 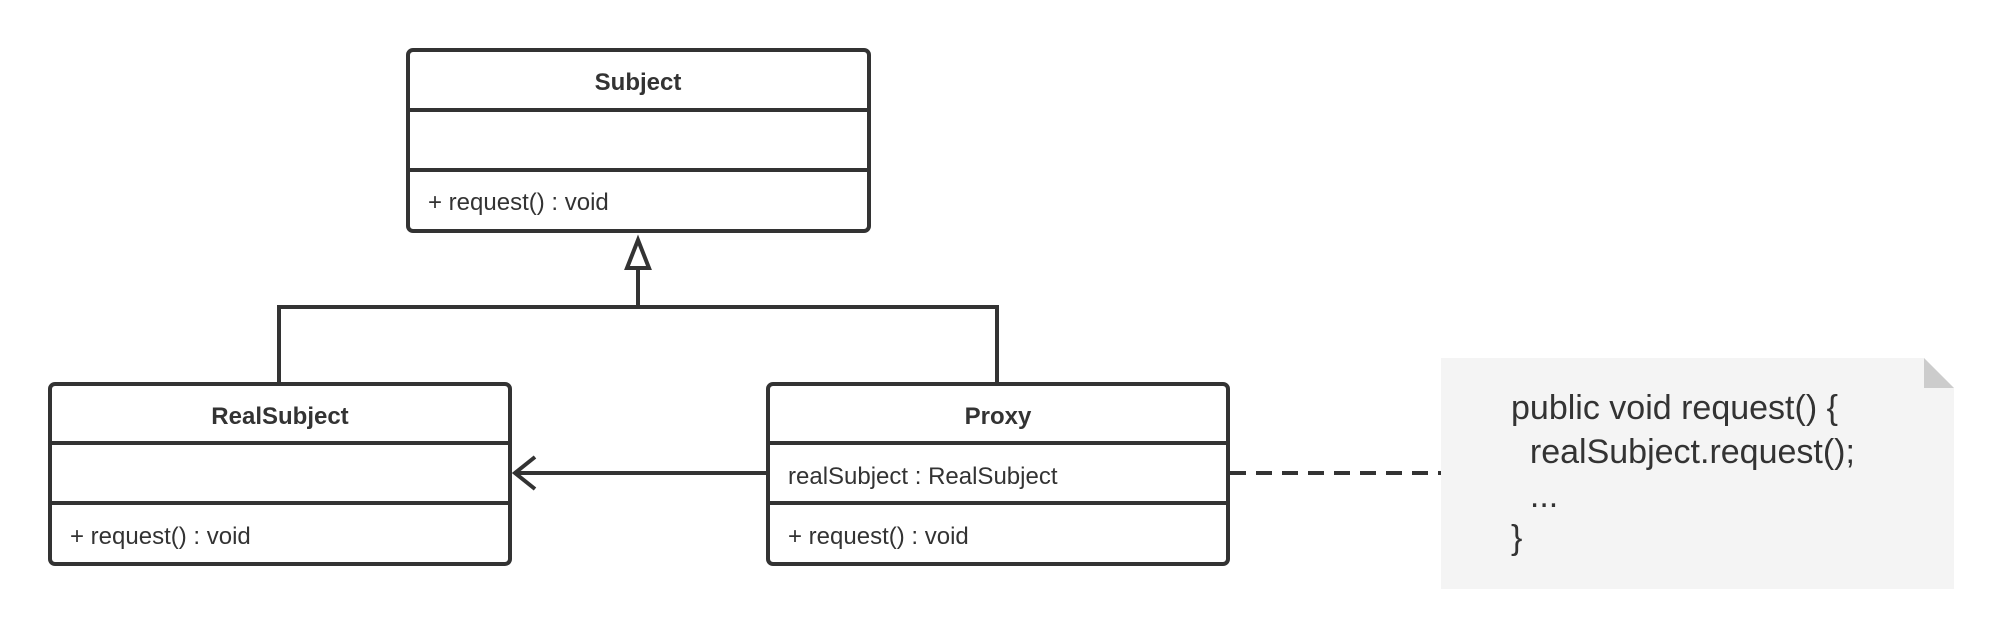 What do you see at coordinates (1939, 373) in the screenshot?
I see `note-folded-corner-icon` at bounding box center [1939, 373].